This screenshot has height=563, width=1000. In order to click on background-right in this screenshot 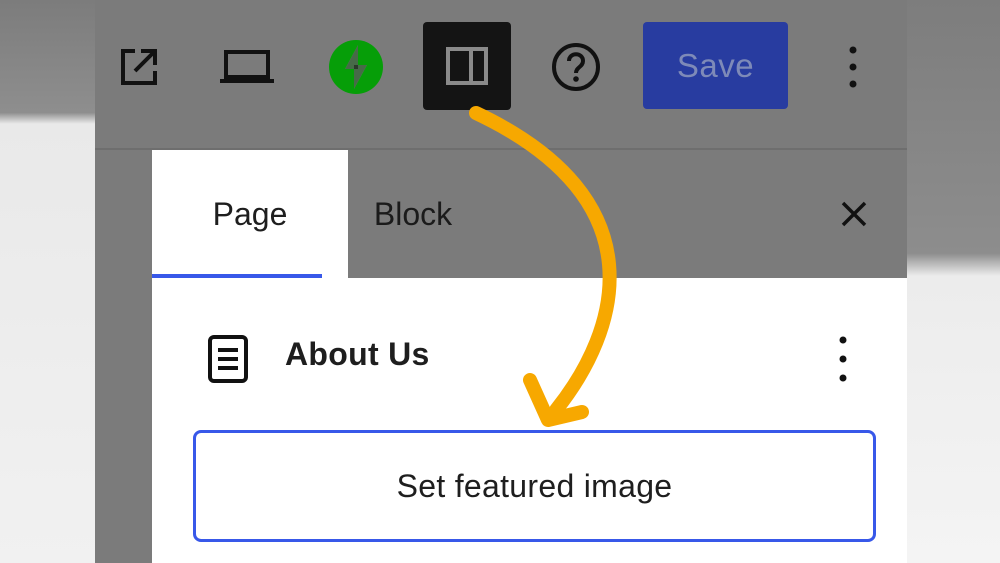, I will do `click(953, 281)`.